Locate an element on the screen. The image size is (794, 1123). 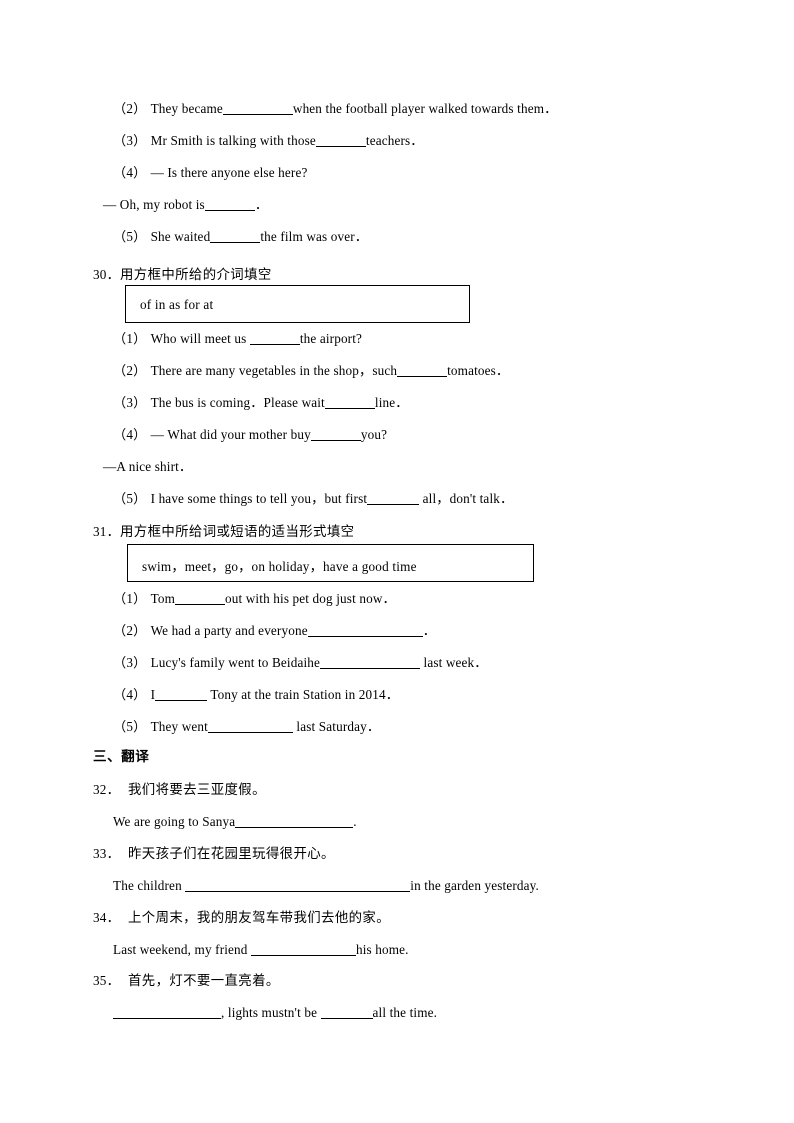
answer-text-mid: , lights mustn't be is located at coordinates (271, 1012).